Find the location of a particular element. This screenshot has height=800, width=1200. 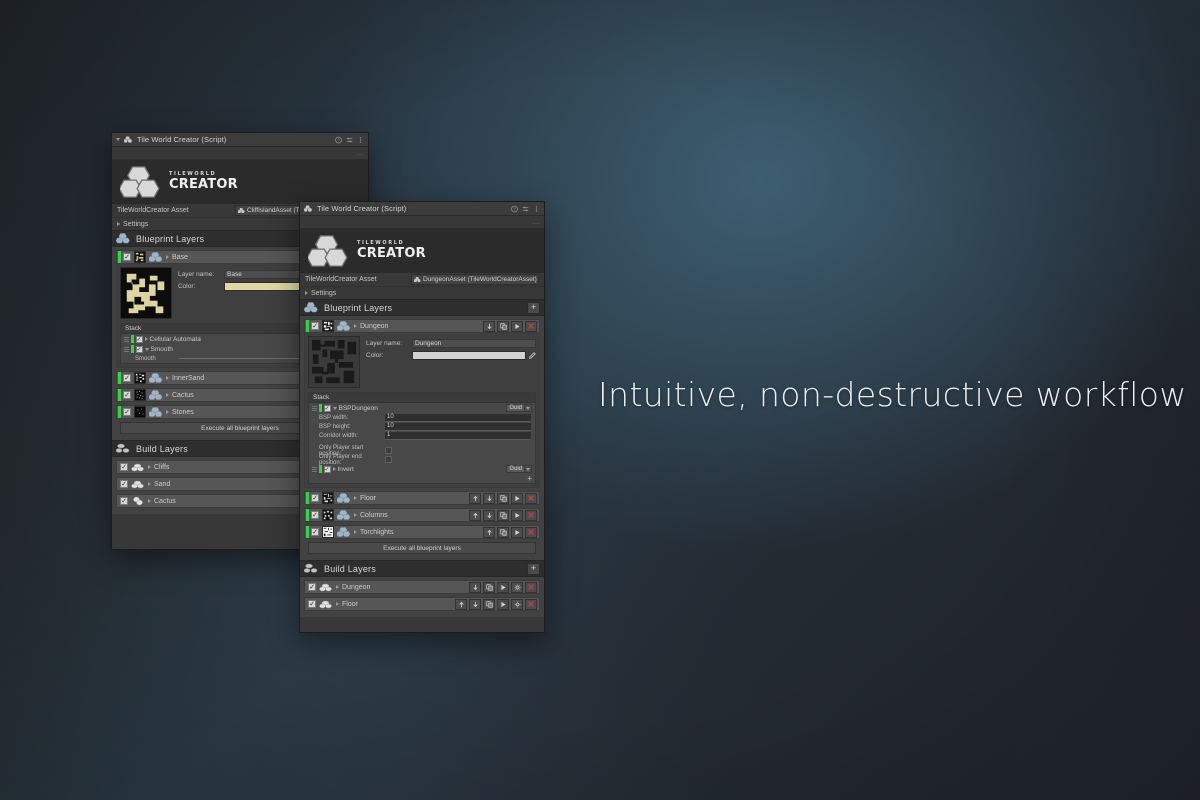

layer-row: ✓ Floor is located at coordinates (422, 498).